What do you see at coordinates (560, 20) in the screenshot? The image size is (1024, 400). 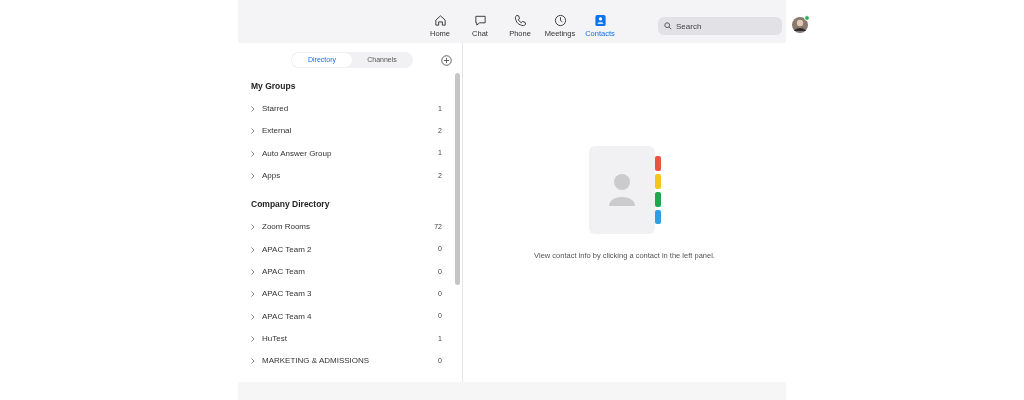 I see `clock-icon` at bounding box center [560, 20].